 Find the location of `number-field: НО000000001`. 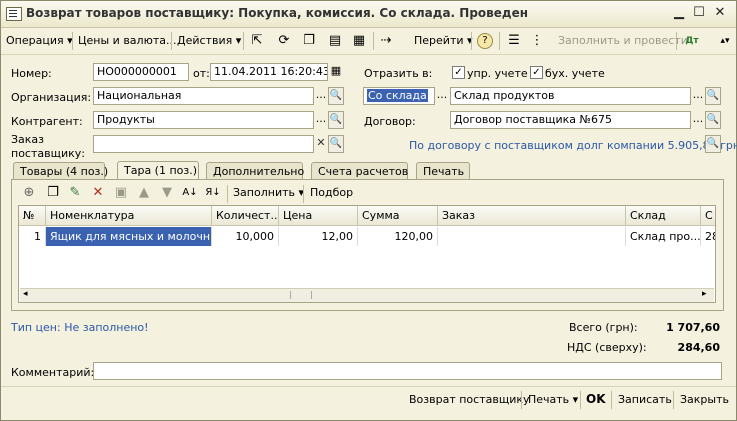

number-field: НО000000001 is located at coordinates (141, 72).